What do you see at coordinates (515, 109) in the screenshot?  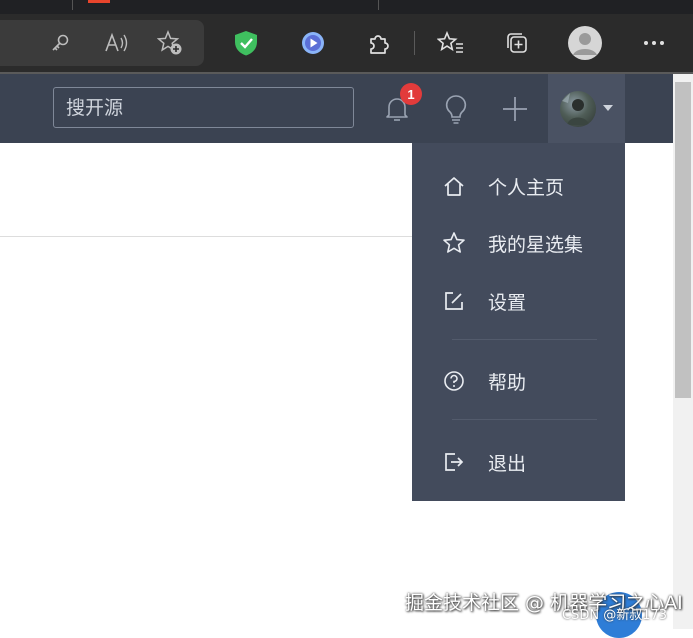 I see `plus-icon` at bounding box center [515, 109].